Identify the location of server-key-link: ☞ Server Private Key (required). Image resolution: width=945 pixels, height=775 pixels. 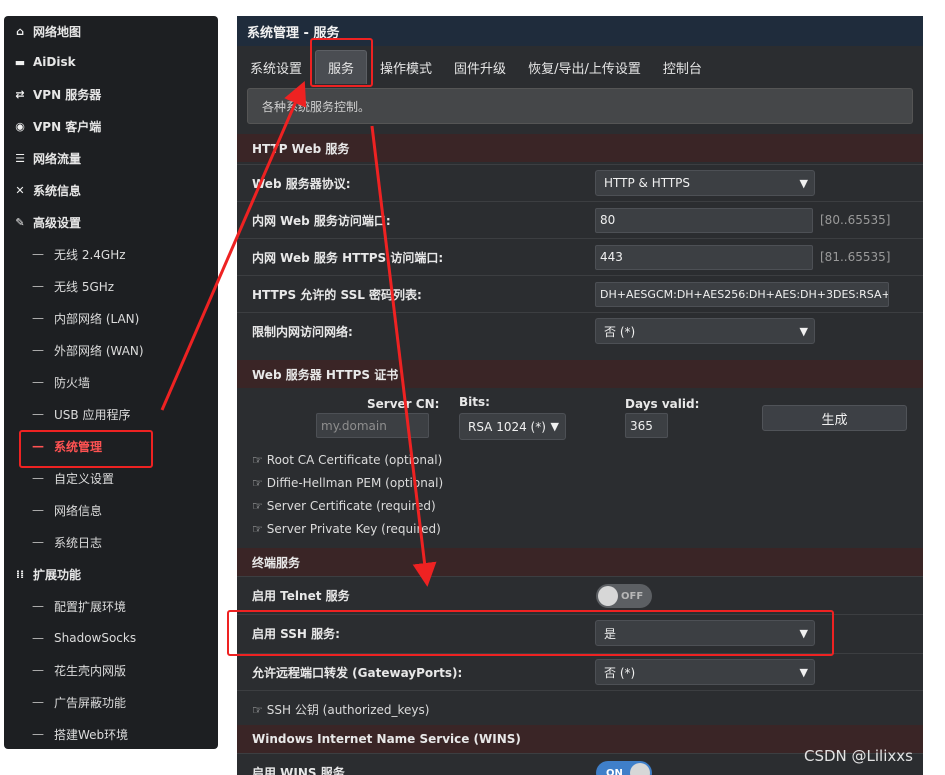
(346, 529).